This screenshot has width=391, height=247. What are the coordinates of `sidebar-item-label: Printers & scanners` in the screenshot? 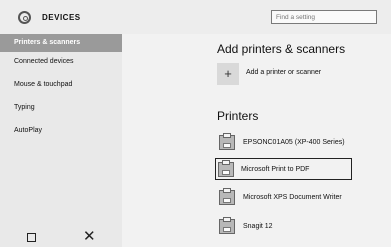 It's located at (47, 42).